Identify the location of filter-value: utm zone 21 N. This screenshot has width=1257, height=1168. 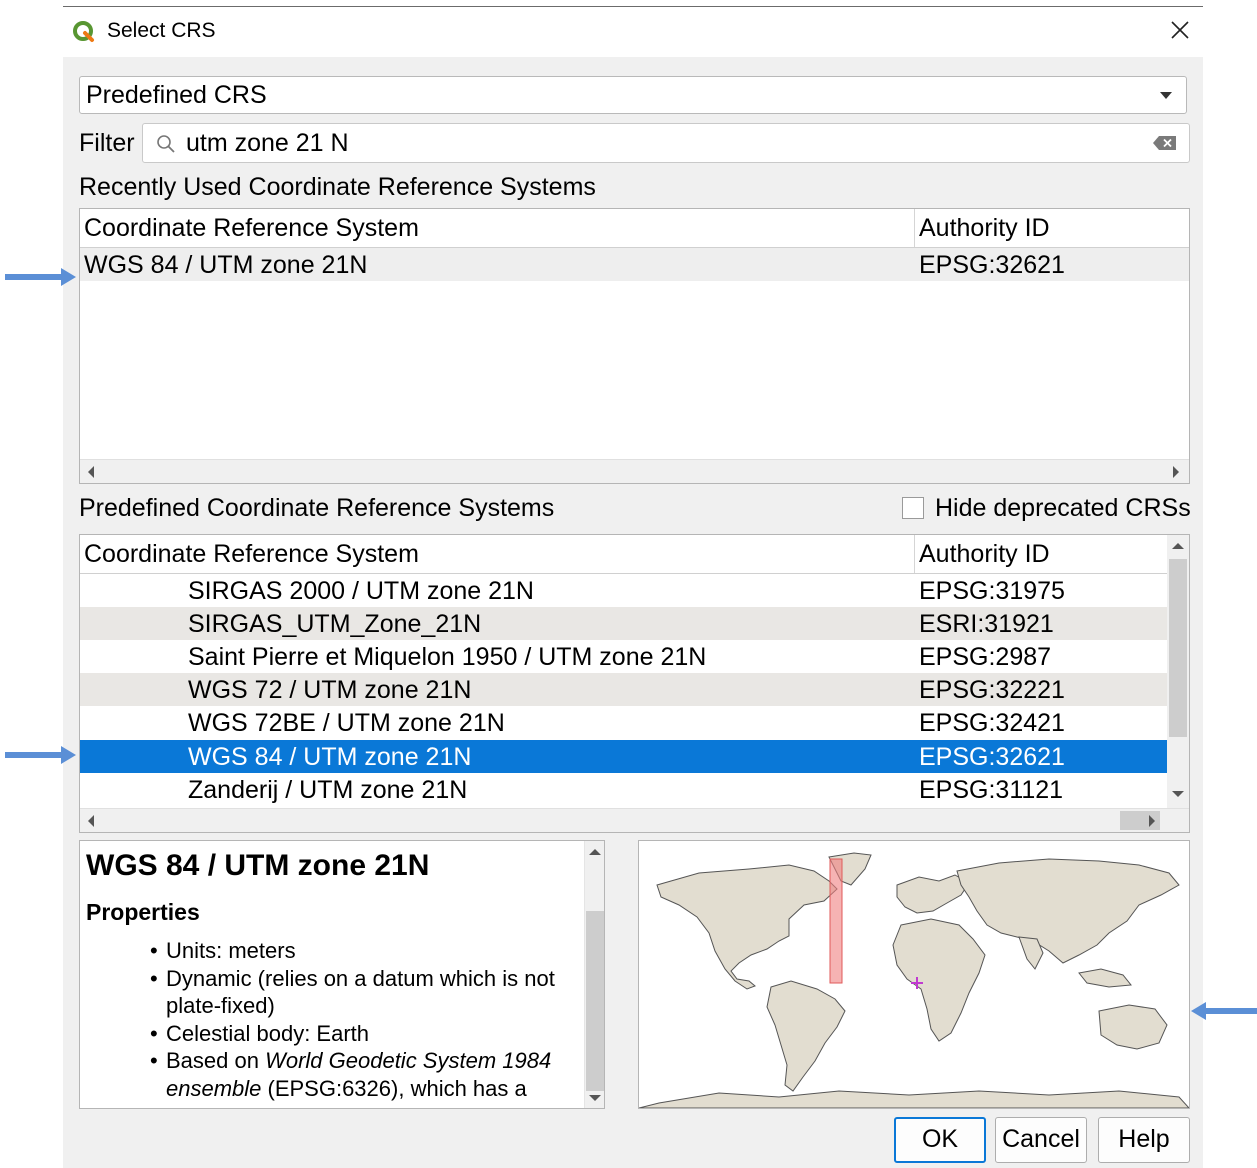
(267, 143).